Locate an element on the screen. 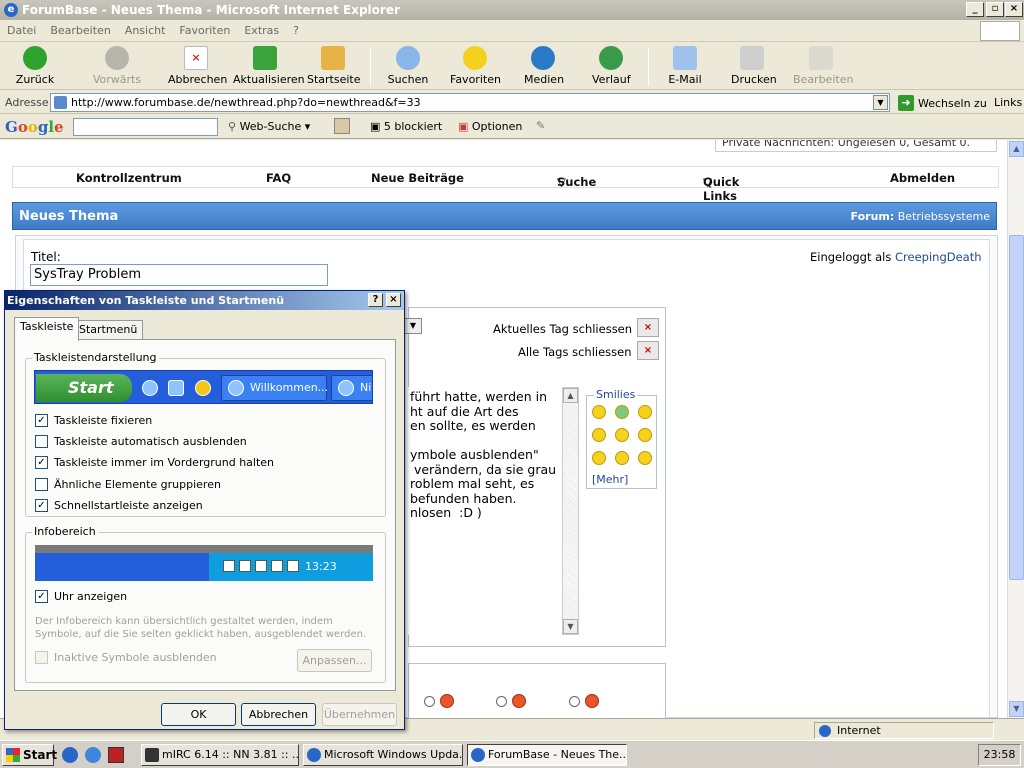  apply-button: Übernehmen is located at coordinates (359, 714).